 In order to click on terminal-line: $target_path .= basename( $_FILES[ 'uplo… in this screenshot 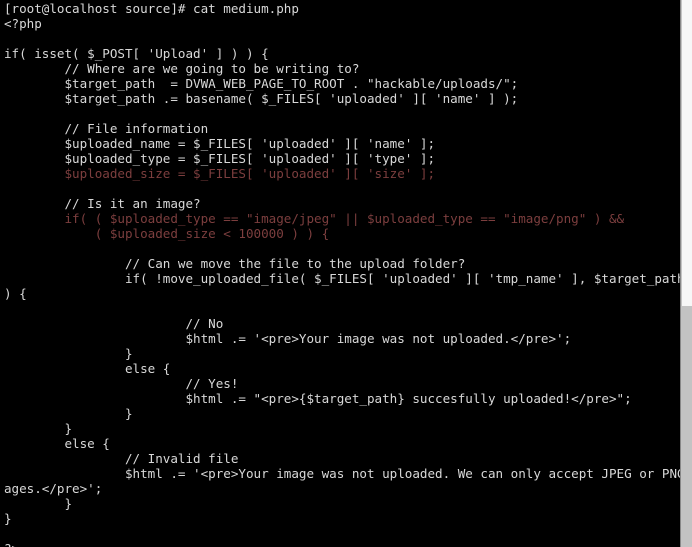, I will do `click(261, 98)`.